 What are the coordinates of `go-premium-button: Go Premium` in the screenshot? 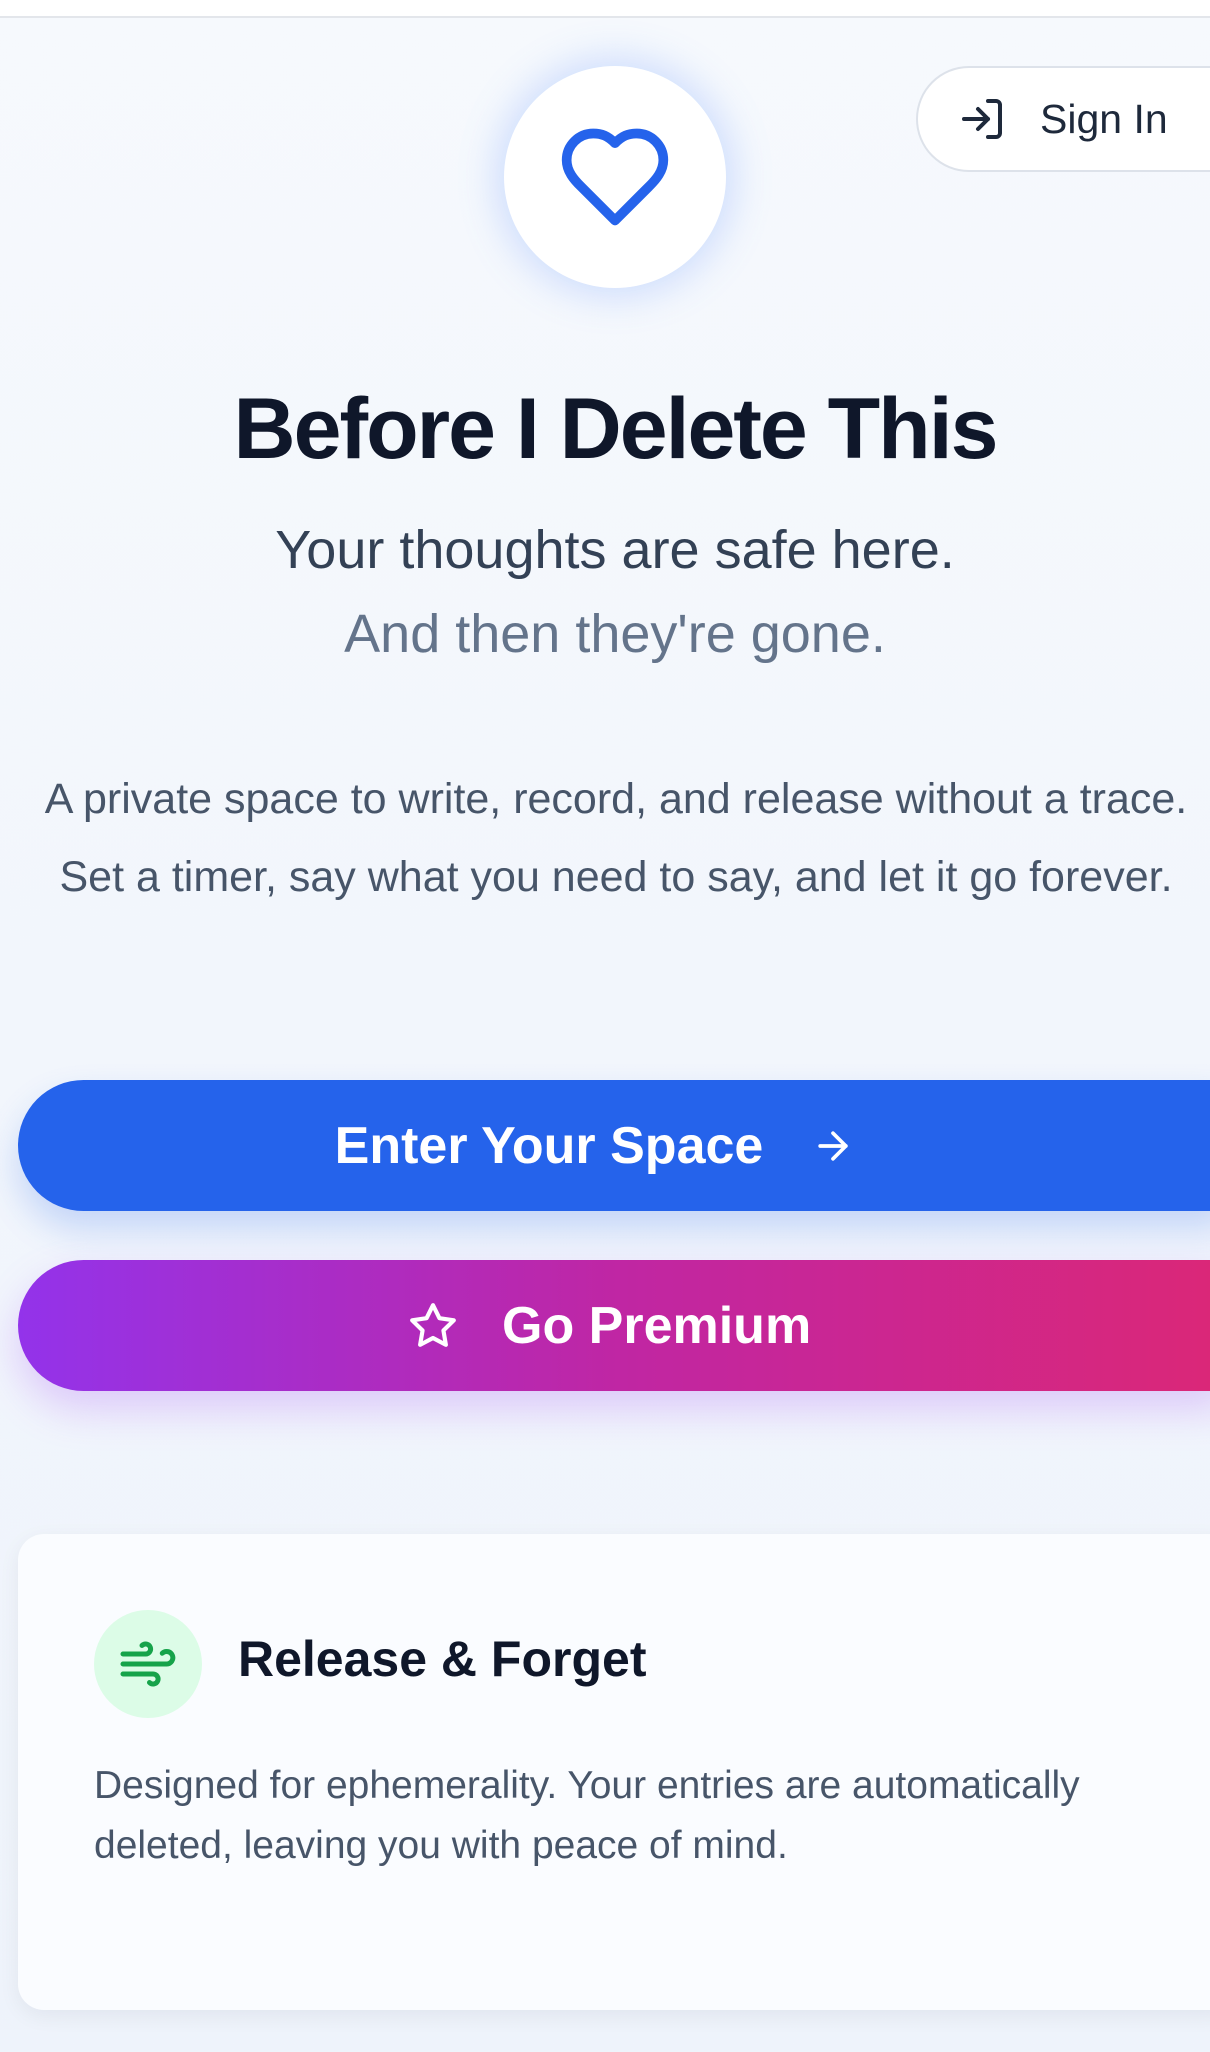 It's located at (614, 1325).